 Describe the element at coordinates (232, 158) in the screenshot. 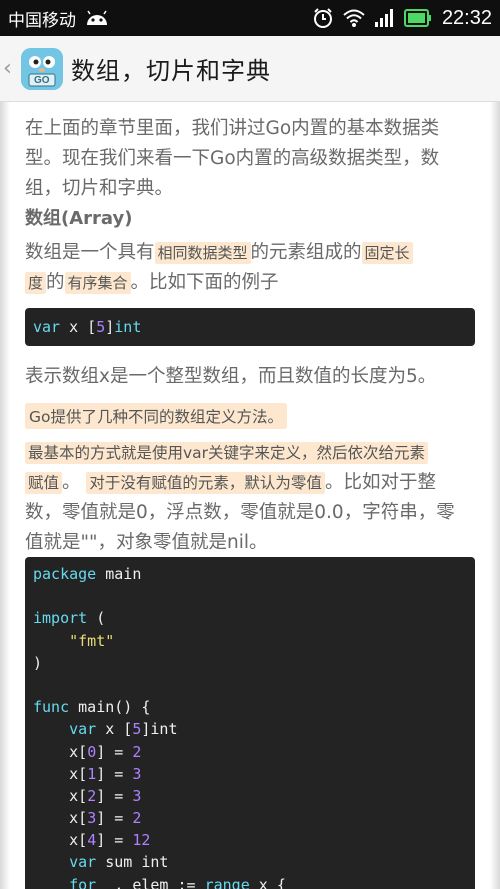

I see `intro-line: 型。现在我们来看一下Go内置的高级数据类型，数` at that location.